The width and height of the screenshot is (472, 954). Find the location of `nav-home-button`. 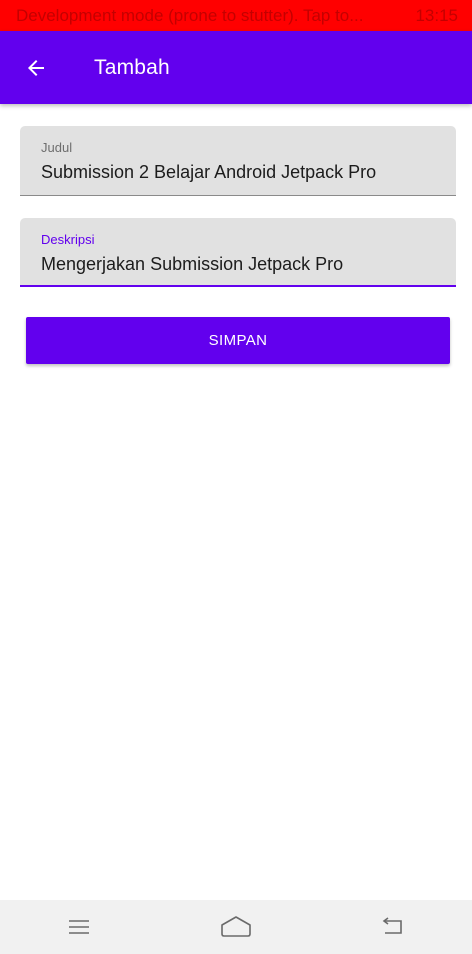

nav-home-button is located at coordinates (236, 927).